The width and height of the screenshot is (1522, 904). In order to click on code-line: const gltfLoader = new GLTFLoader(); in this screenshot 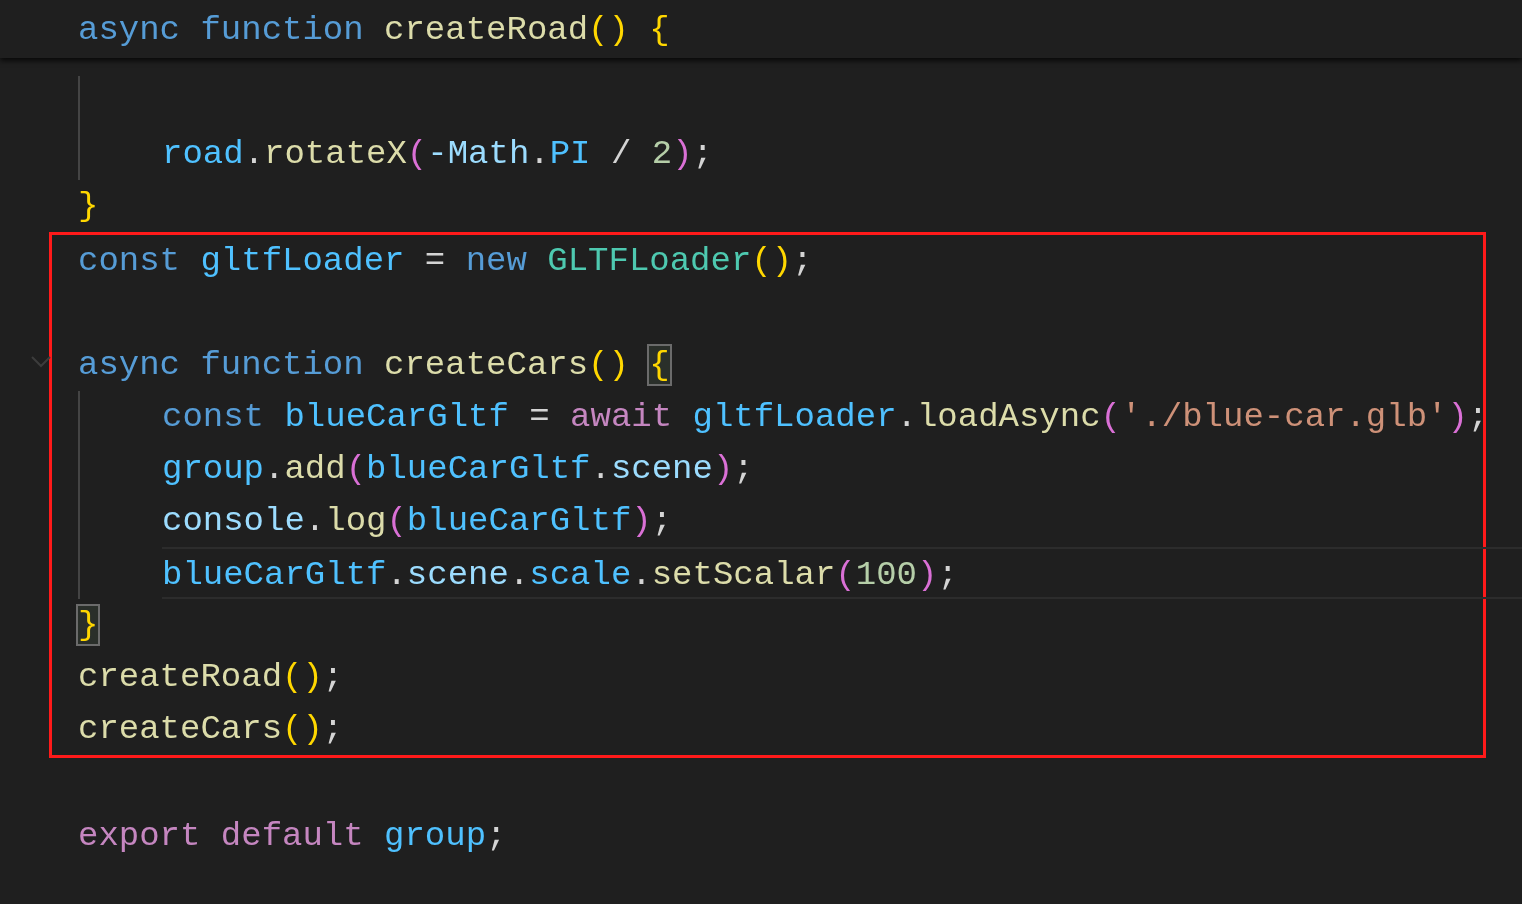, I will do `click(445, 261)`.